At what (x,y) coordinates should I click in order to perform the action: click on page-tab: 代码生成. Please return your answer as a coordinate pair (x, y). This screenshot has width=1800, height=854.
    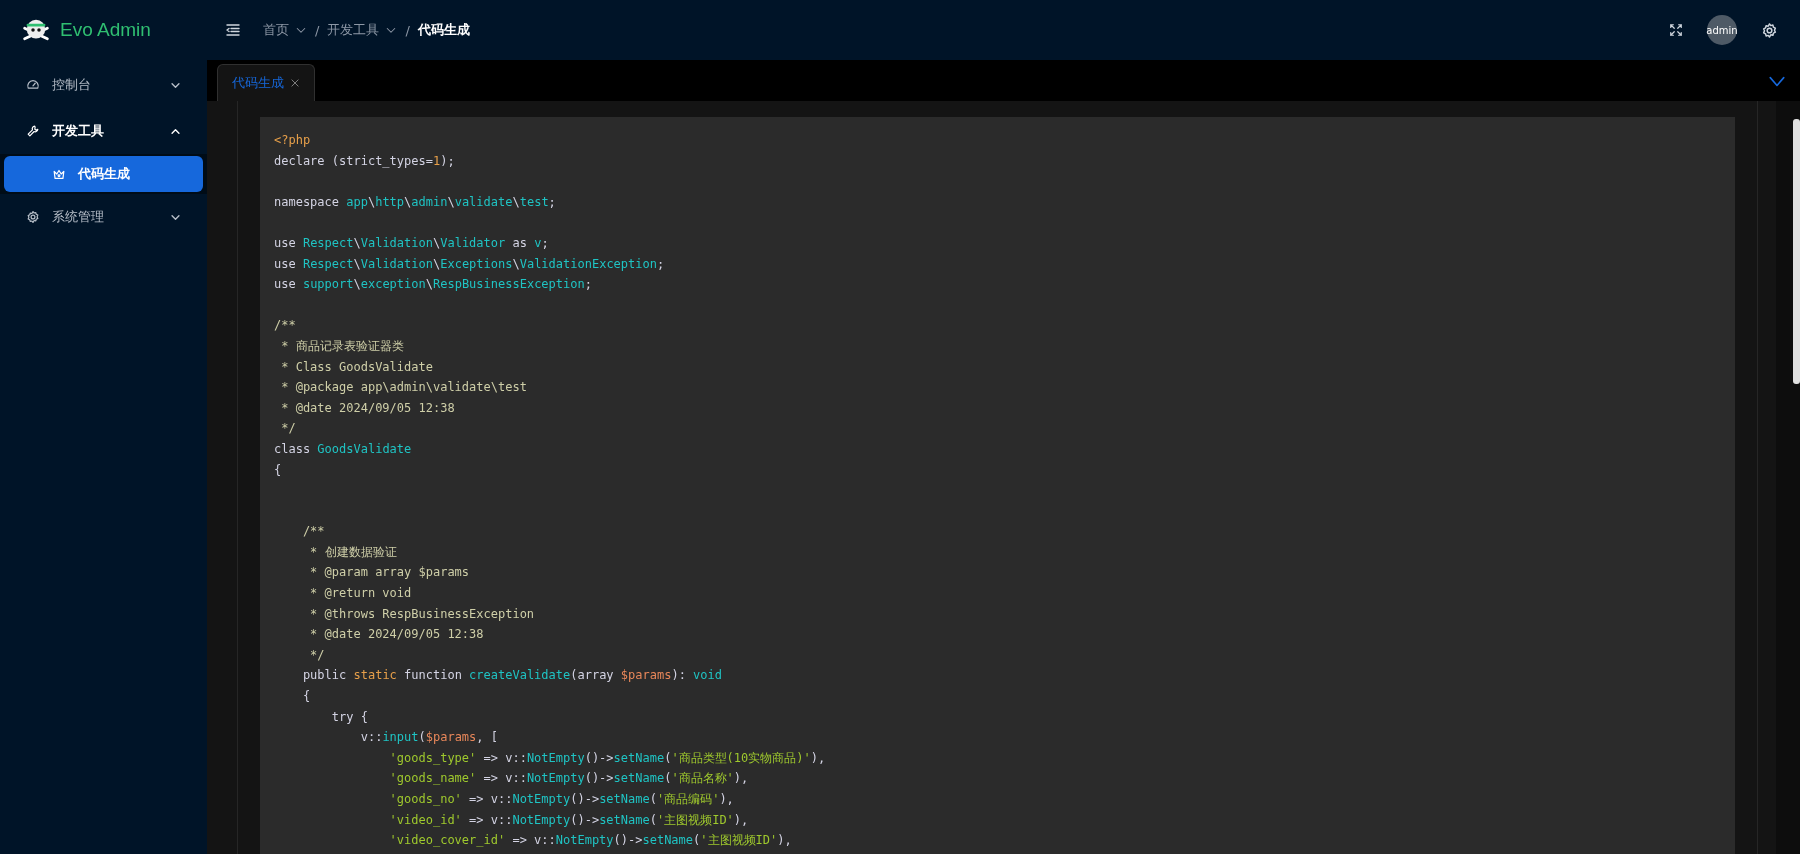
    Looking at the image, I should click on (266, 82).